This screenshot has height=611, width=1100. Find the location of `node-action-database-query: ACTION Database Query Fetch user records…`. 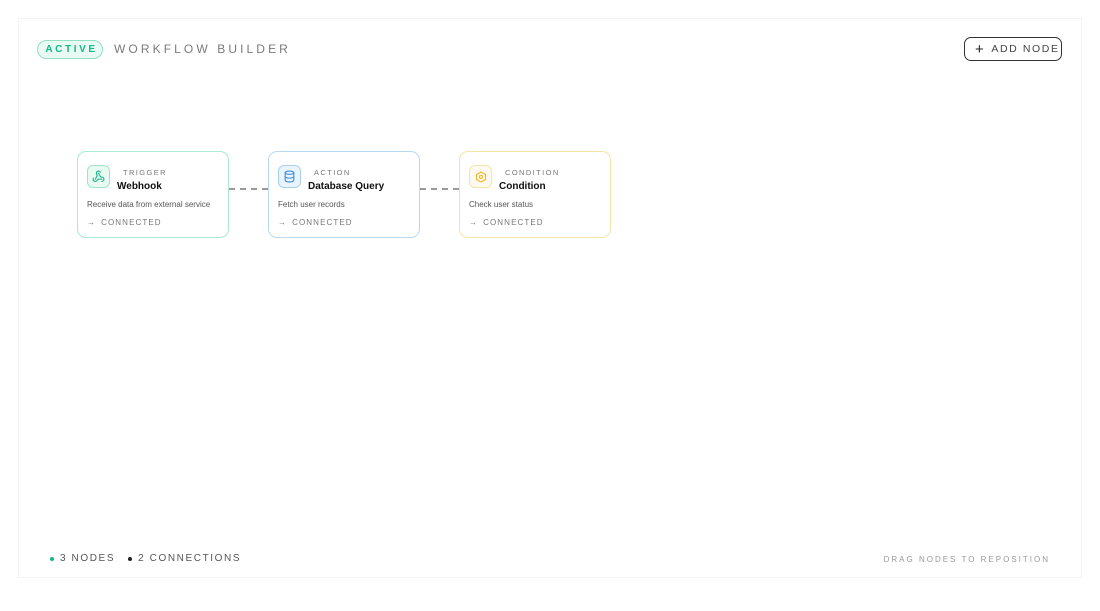

node-action-database-query: ACTION Database Query Fetch user records… is located at coordinates (344, 194).